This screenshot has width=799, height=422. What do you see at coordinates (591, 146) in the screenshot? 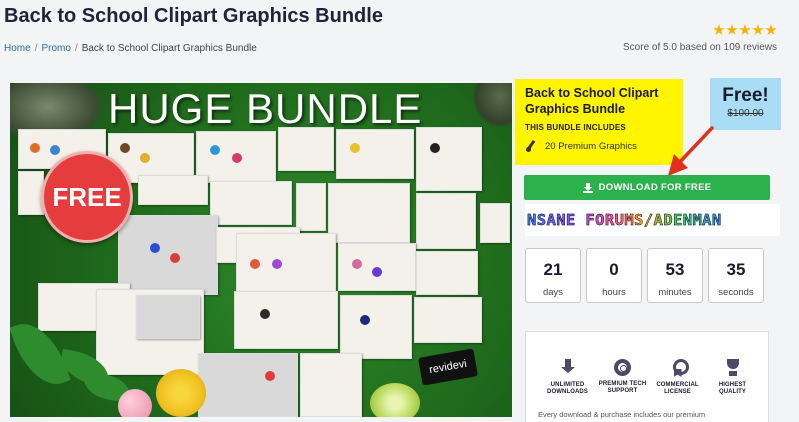
I see `bundle-count-text: 20 Premium Graphics` at bounding box center [591, 146].